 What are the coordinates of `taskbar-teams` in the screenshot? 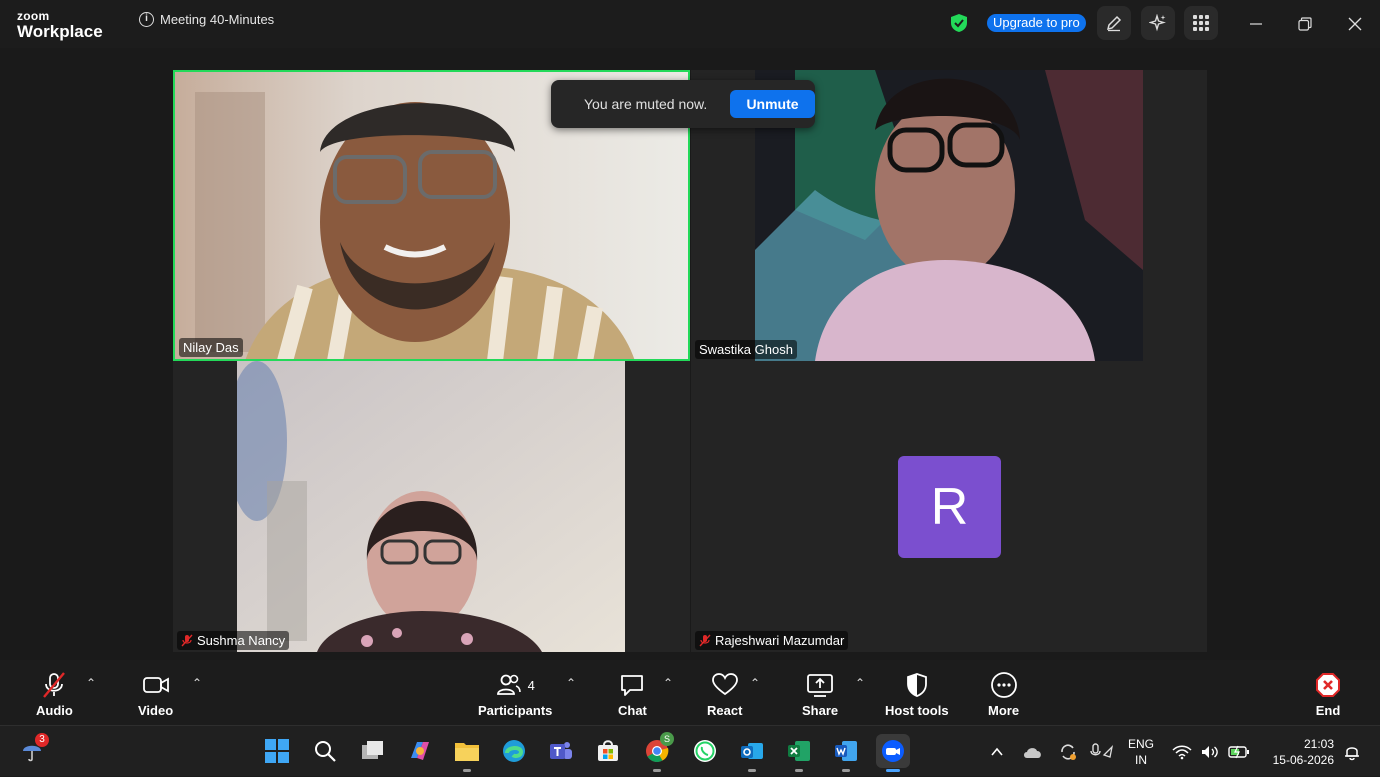 It's located at (561, 751).